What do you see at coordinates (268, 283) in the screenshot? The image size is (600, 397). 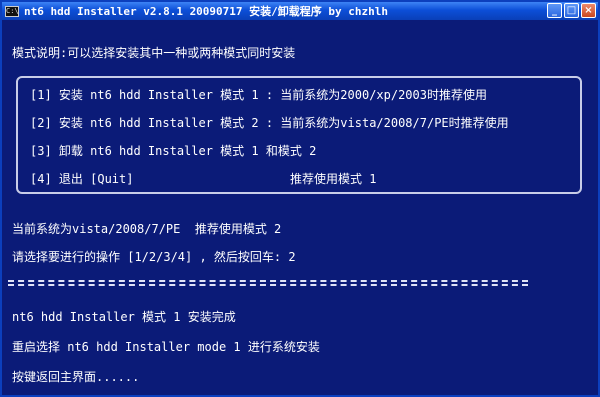 I see `separator-line` at bounding box center [268, 283].